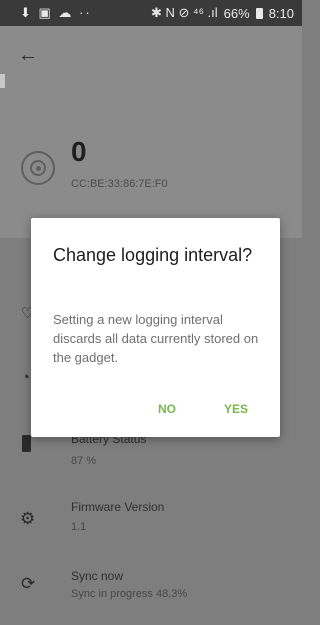  I want to click on sync-now-title: Sync now, so click(97, 576).